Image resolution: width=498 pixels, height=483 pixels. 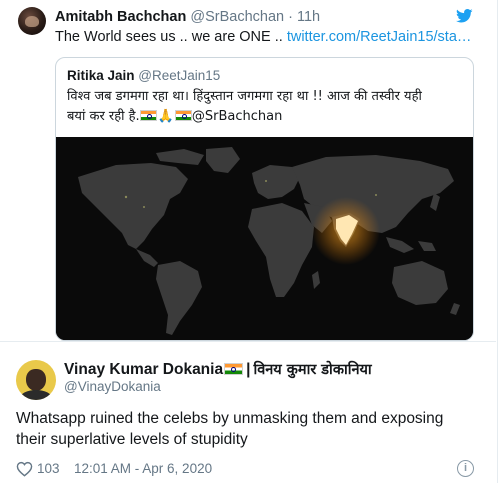 What do you see at coordinates (165, 116) in the screenshot?
I see `folded-hands-icon: 🙏` at bounding box center [165, 116].